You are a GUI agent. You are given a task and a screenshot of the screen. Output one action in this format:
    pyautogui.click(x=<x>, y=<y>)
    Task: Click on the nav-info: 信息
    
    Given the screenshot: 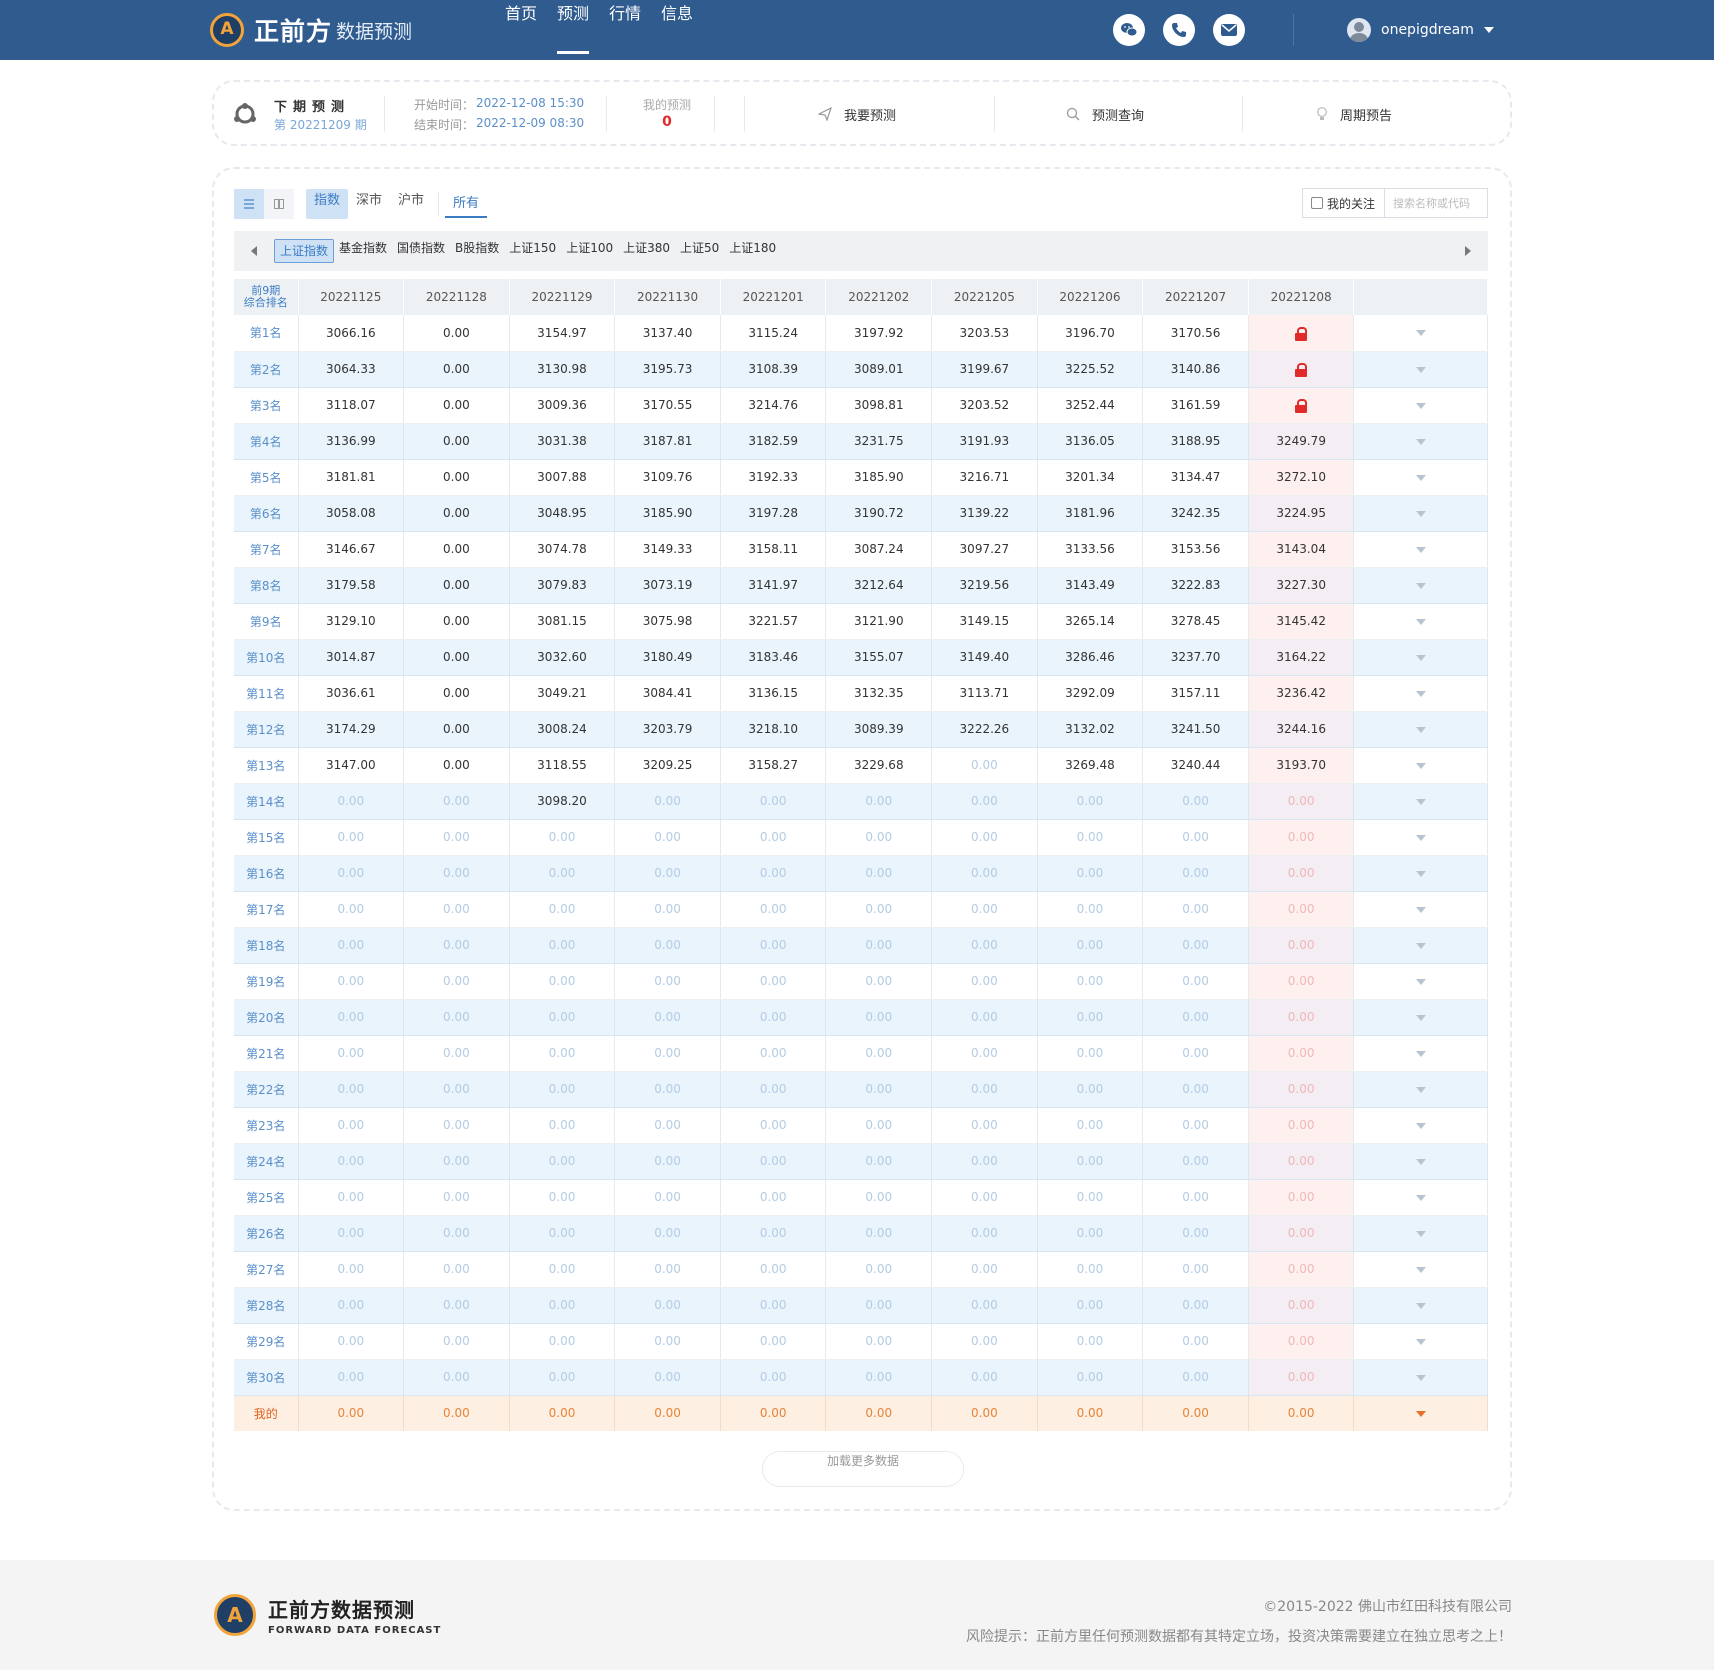 What is the action you would take?
    pyautogui.click(x=677, y=30)
    